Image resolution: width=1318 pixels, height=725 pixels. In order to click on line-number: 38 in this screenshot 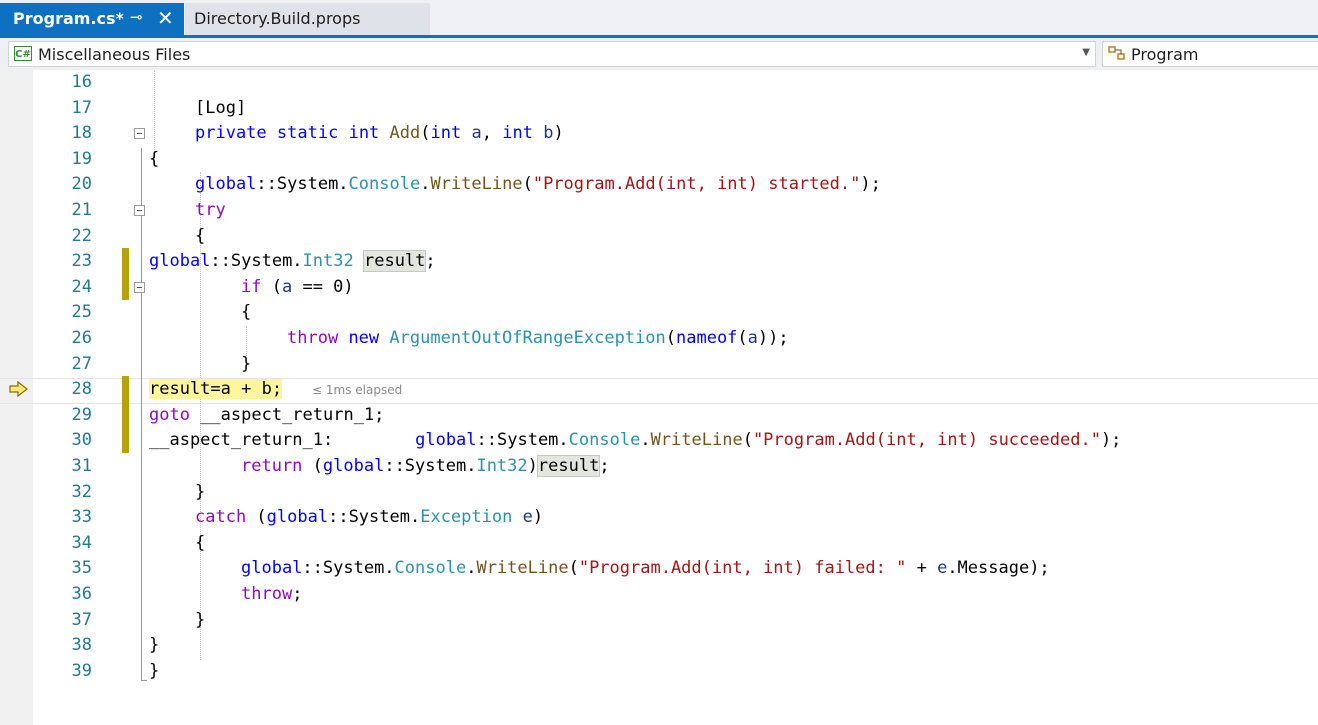, I will do `click(81, 645)`.